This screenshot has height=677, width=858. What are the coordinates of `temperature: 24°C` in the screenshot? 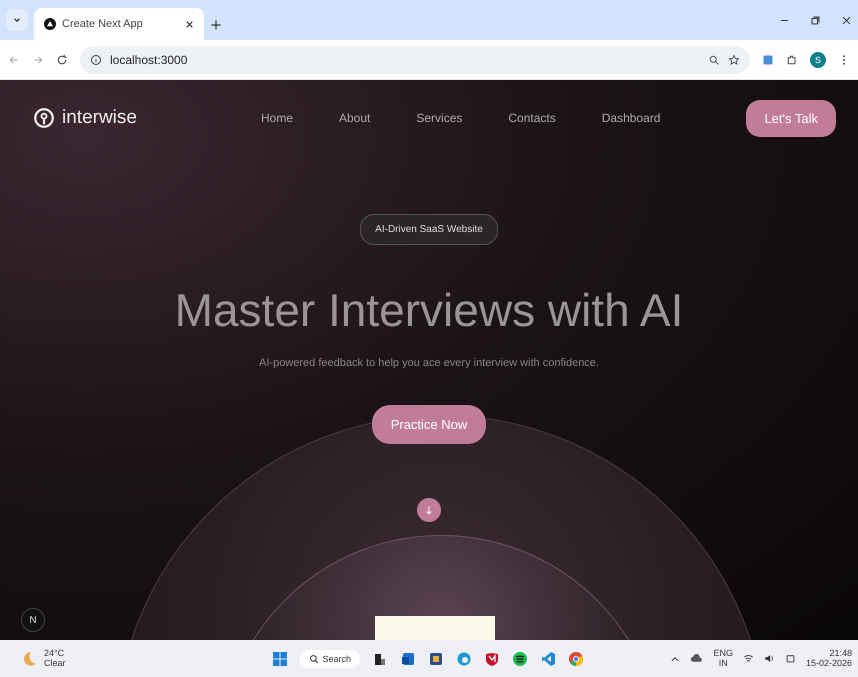 It's located at (55, 653).